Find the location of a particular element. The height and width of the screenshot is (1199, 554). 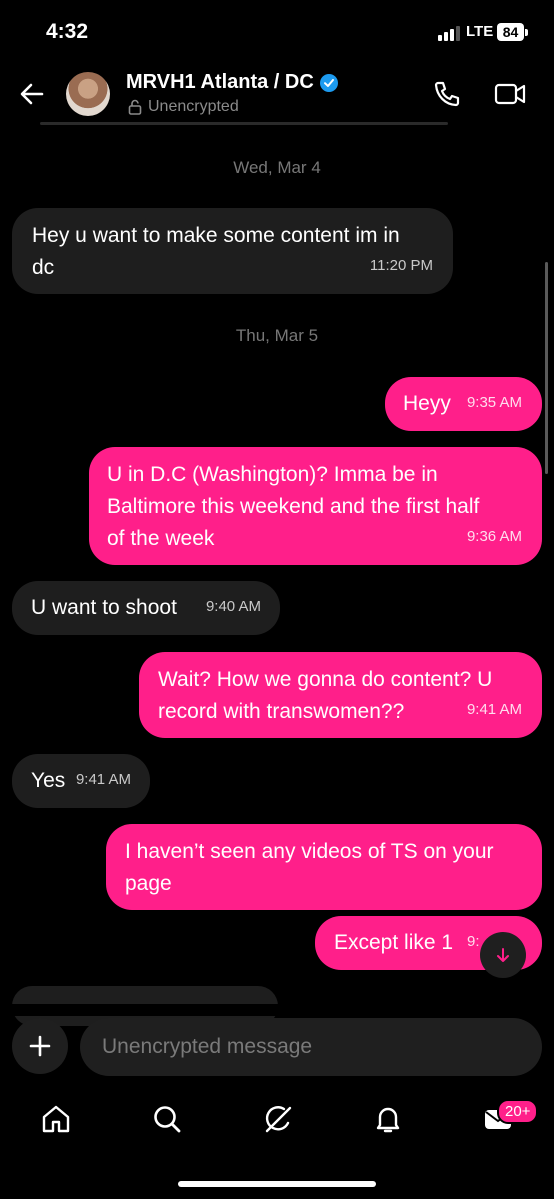

home-indicator is located at coordinates (277, 1184).